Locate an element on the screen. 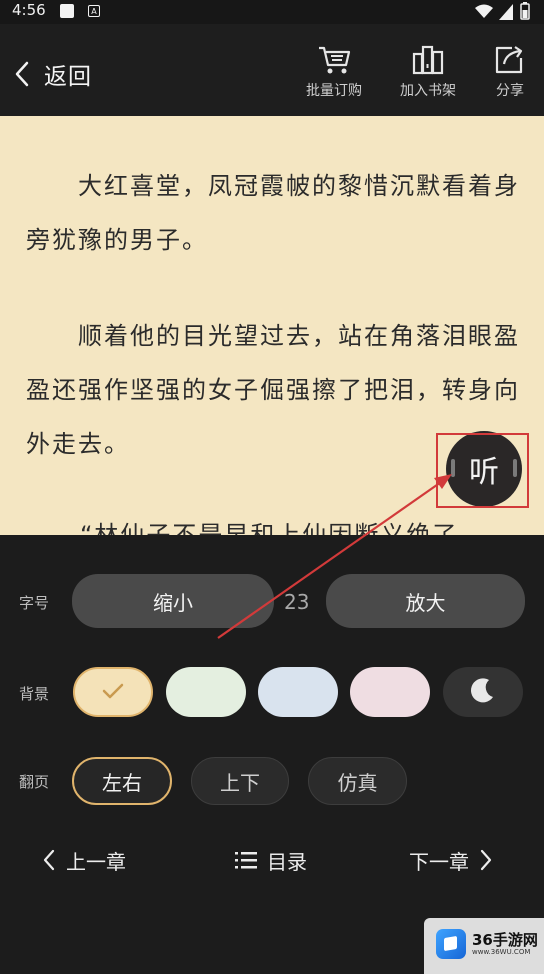  share-button: 分享 is located at coordinates (510, 72).